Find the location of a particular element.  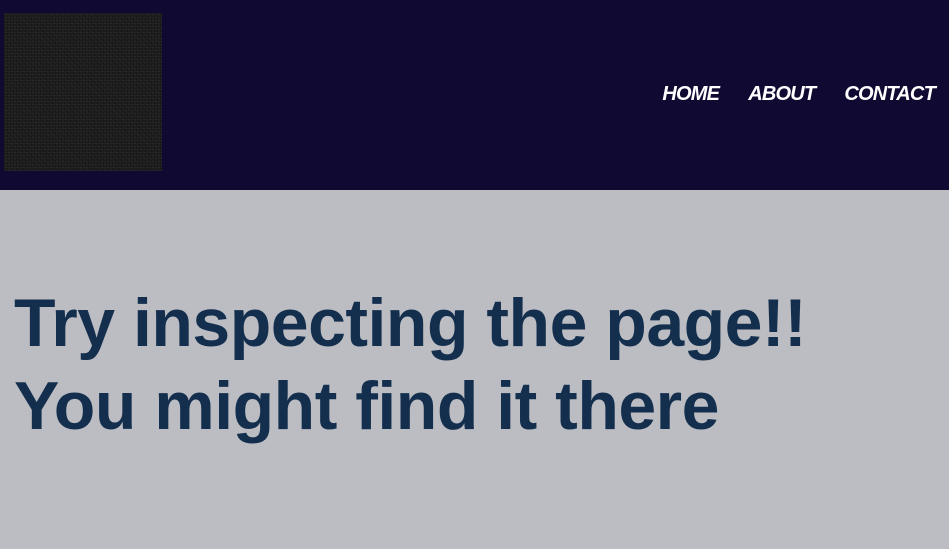

nav-home-link: HOME is located at coordinates (691, 94).